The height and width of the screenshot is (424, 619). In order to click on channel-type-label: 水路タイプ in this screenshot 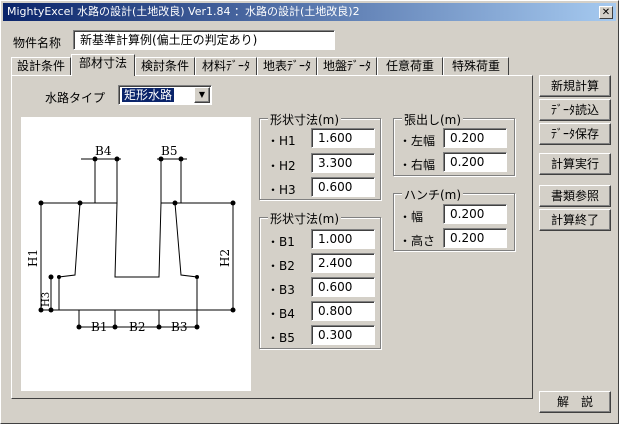, I will do `click(75, 98)`.